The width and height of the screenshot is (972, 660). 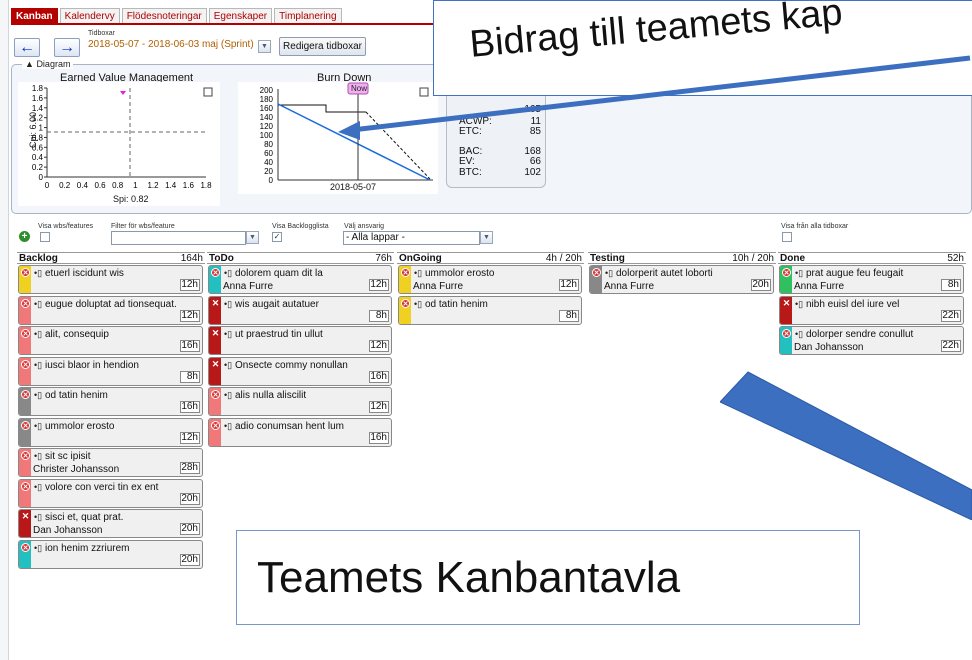 I want to click on kanban-card: ✕ •▯ iusci blaor in hendion 8h, so click(x=110, y=371).